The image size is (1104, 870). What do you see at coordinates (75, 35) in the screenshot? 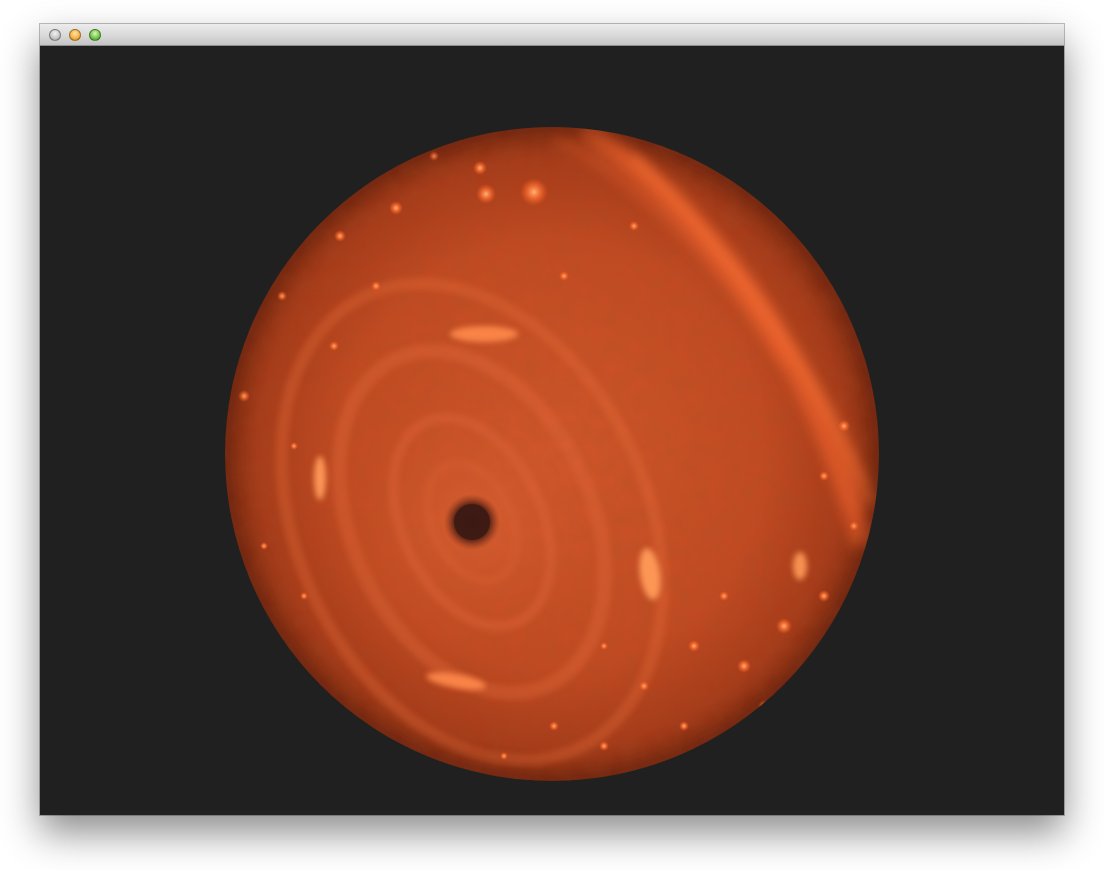
I see `minimize-button` at bounding box center [75, 35].